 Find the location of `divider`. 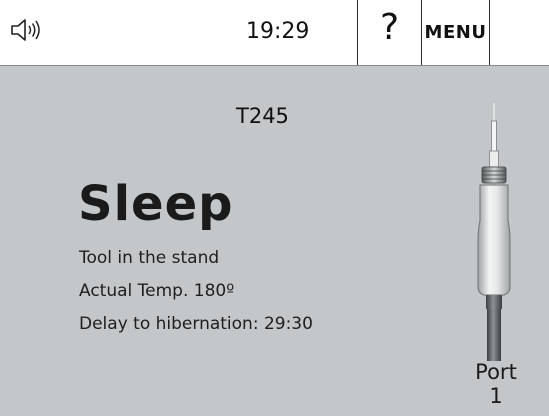

divider is located at coordinates (489, 32).